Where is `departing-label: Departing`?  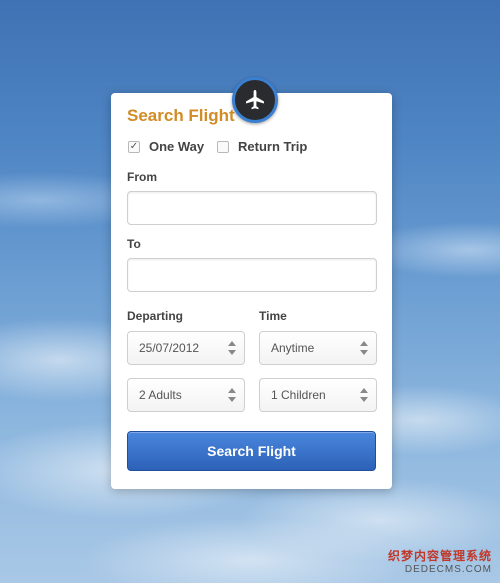
departing-label: Departing is located at coordinates (155, 316).